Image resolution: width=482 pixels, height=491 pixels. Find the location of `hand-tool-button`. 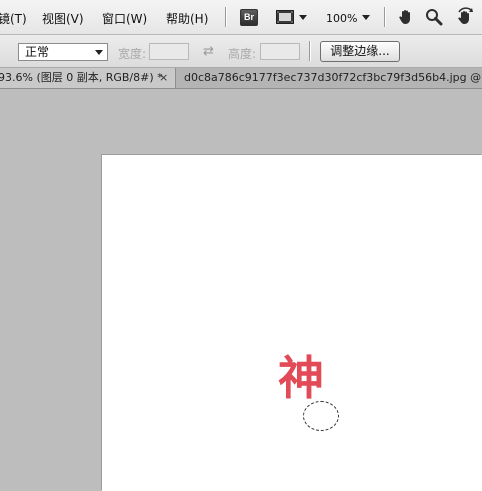

hand-tool-button is located at coordinates (406, 17).